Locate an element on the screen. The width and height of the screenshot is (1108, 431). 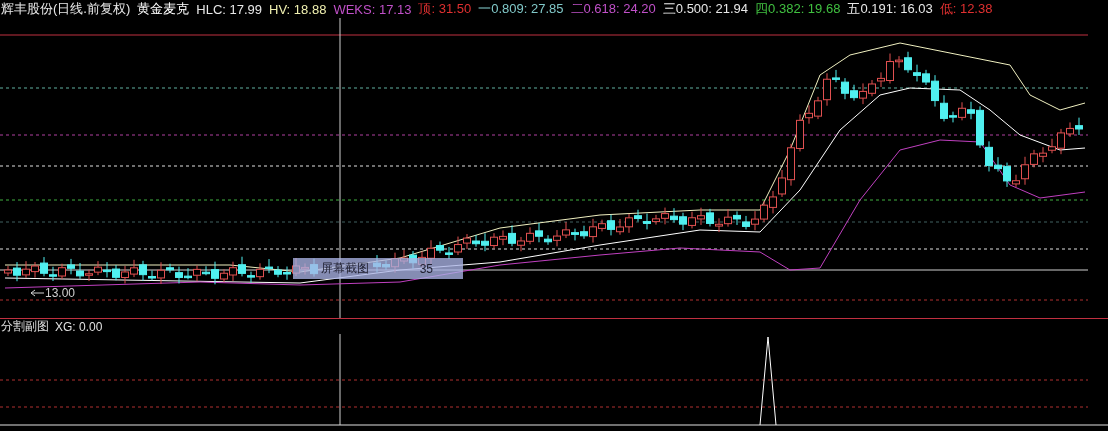
indicator-reading: 辉丰股份(日线.前复权) is located at coordinates (66, 9).